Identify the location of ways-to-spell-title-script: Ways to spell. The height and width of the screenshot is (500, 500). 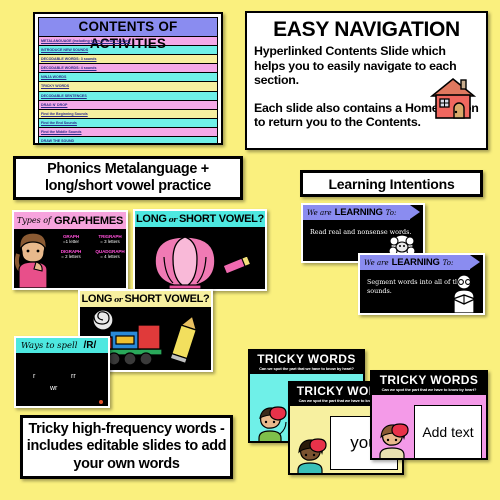
(49, 345).